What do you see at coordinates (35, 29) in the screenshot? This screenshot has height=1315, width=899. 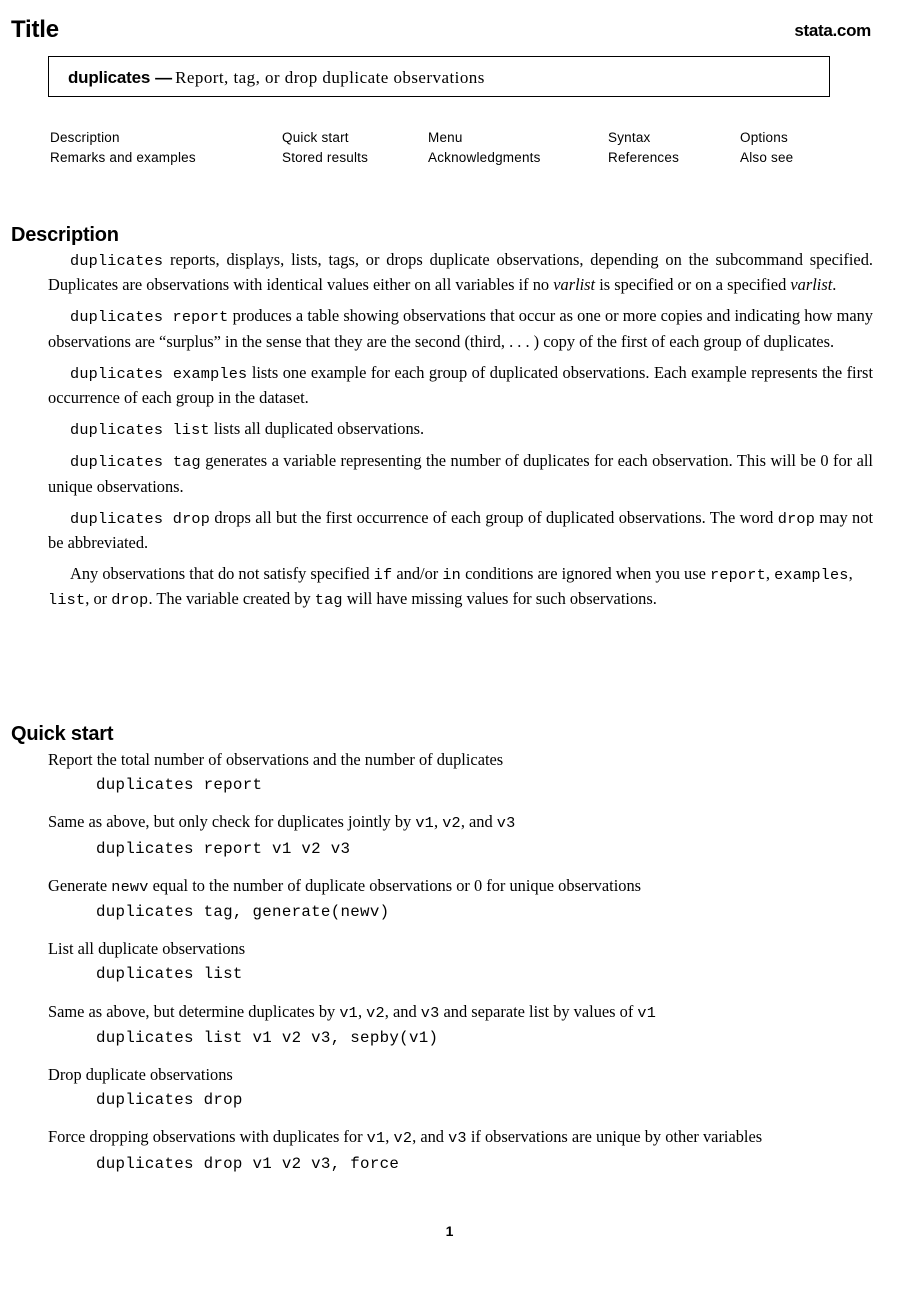 I see `page-title: Title` at bounding box center [35, 29].